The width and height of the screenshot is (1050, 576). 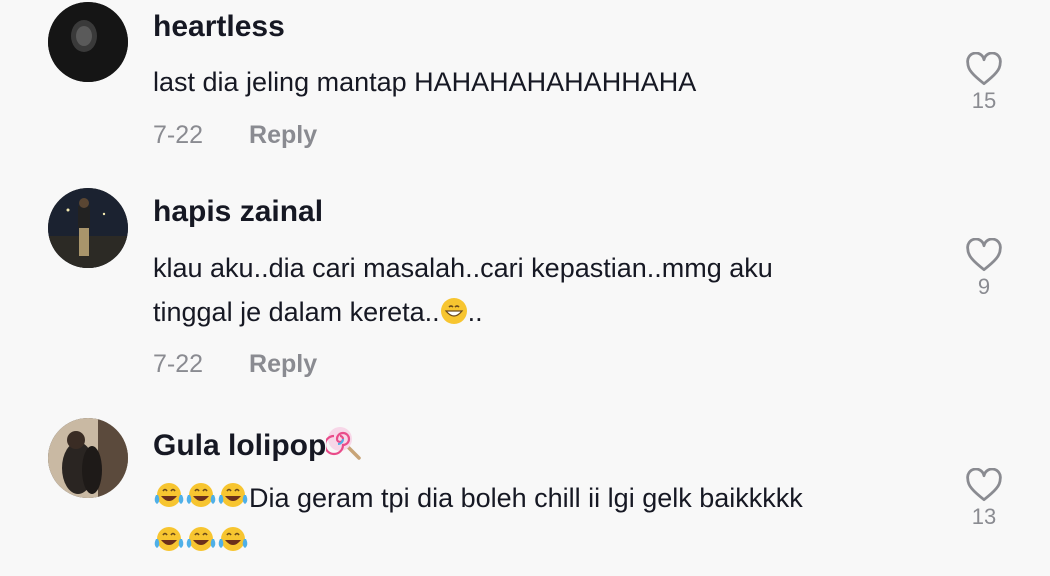 What do you see at coordinates (318, 312) in the screenshot?
I see `comment-text-line: tinggal je dalam kereta.. ..` at bounding box center [318, 312].